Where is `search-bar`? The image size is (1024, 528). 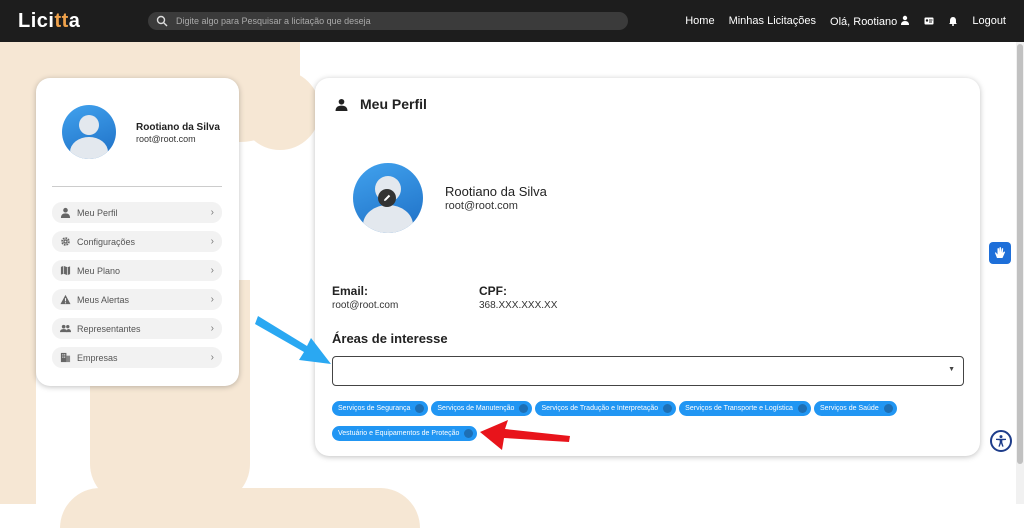
search-bar is located at coordinates (388, 21).